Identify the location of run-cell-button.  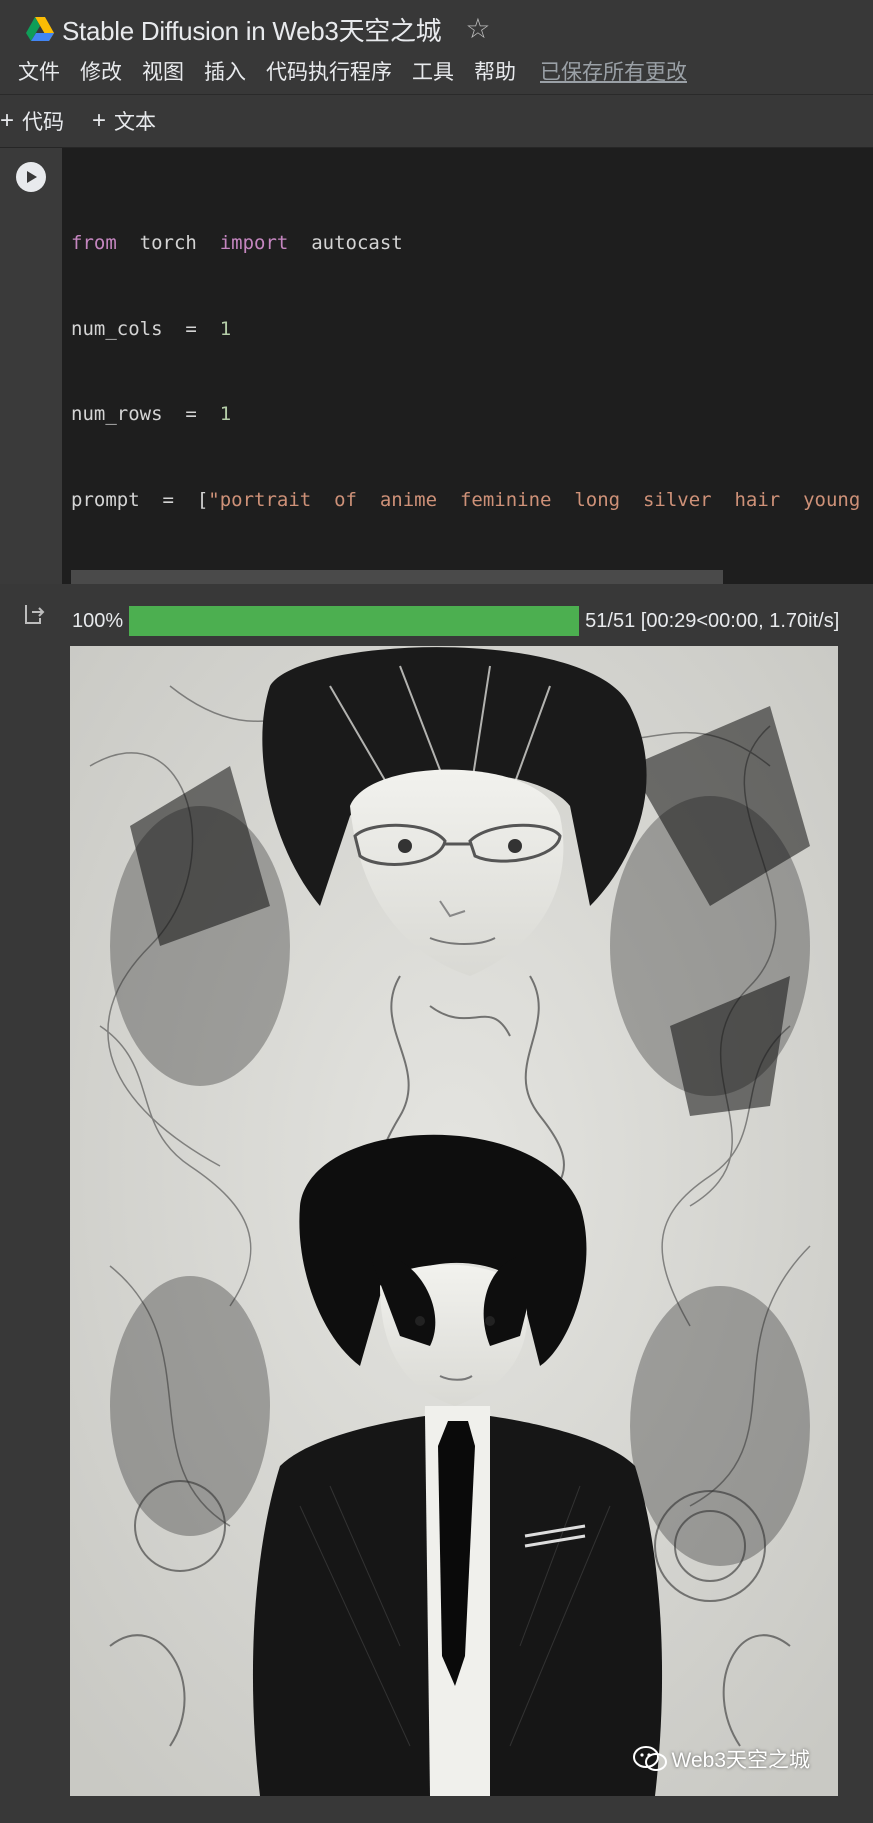
(31, 177).